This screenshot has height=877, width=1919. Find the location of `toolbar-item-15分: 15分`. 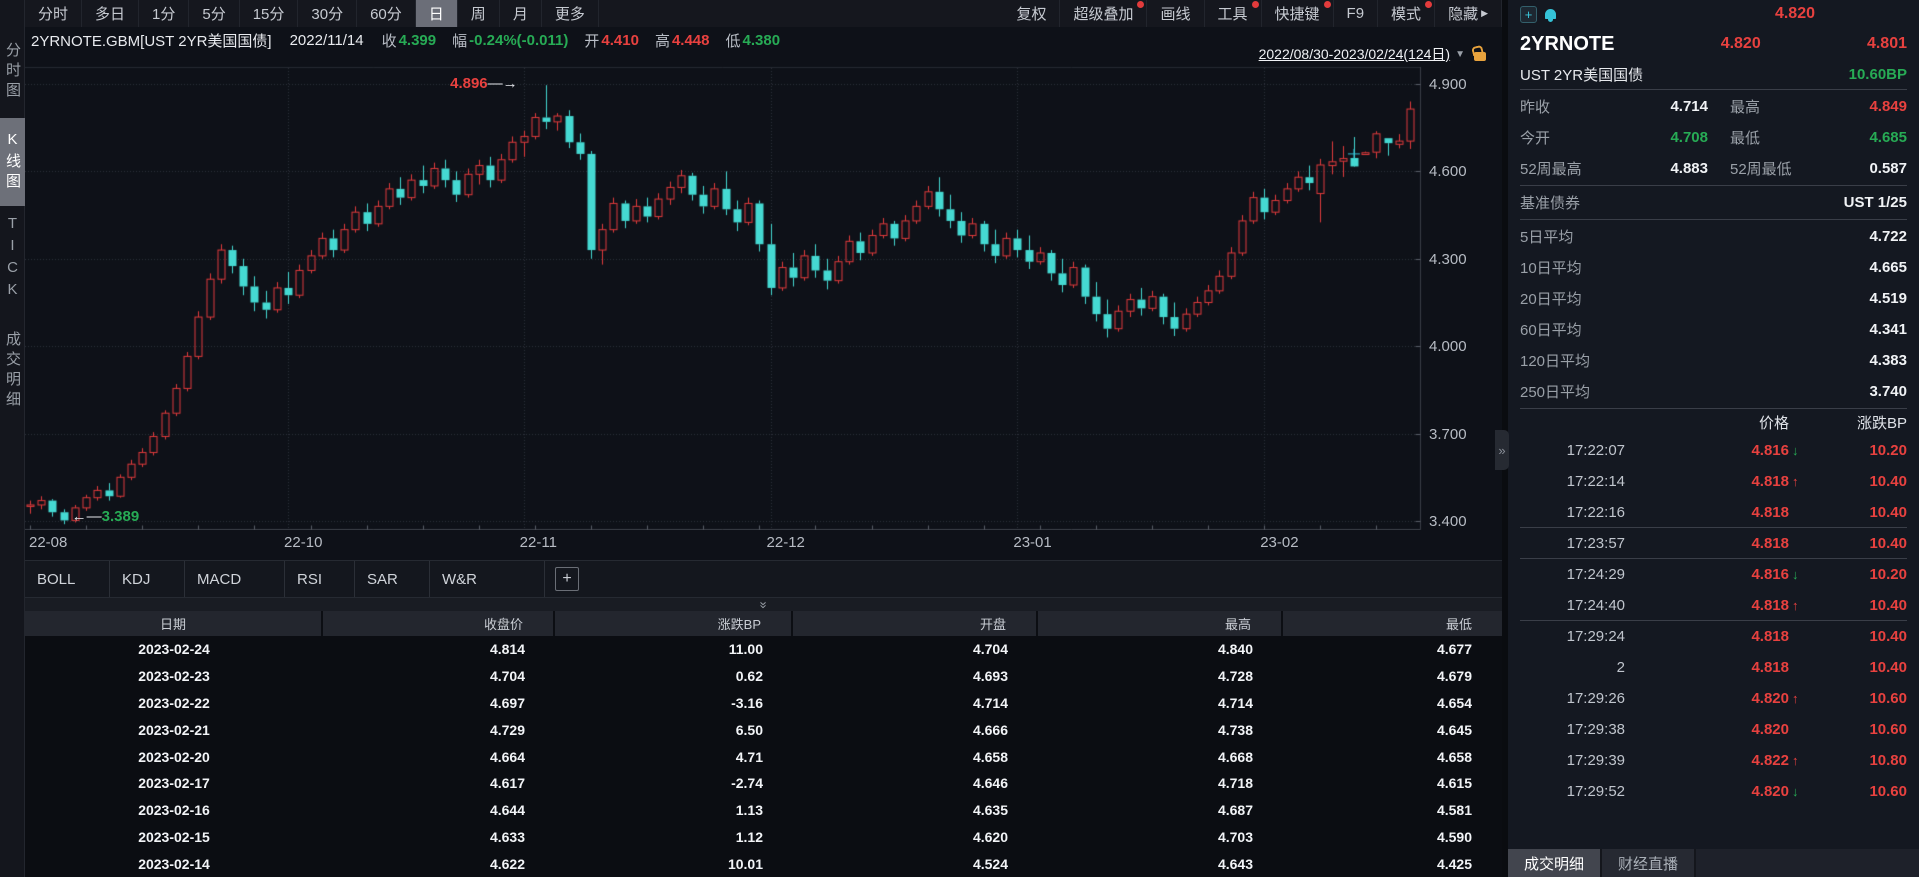

toolbar-item-15分: 15分 is located at coordinates (269, 13).